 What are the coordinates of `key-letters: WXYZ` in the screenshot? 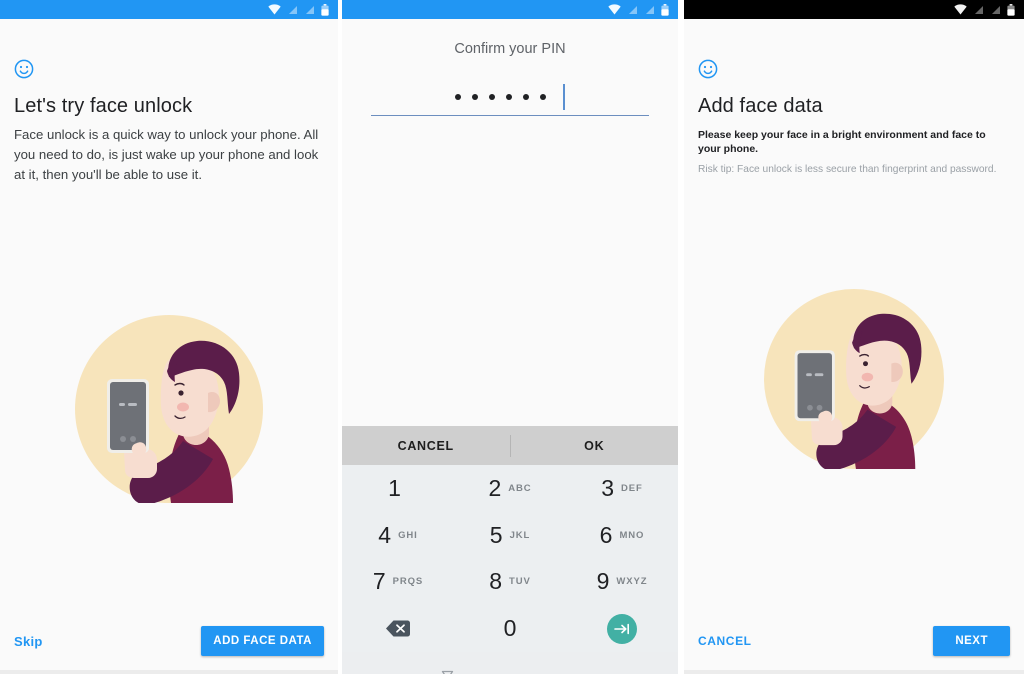 It's located at (632, 582).